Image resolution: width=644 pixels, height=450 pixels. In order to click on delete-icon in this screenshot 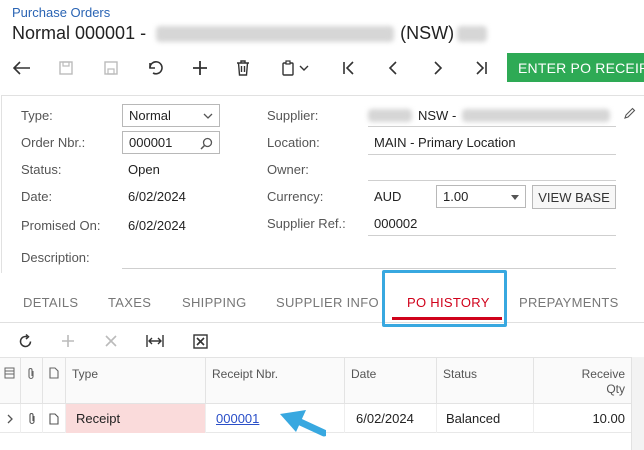, I will do `click(243, 68)`.